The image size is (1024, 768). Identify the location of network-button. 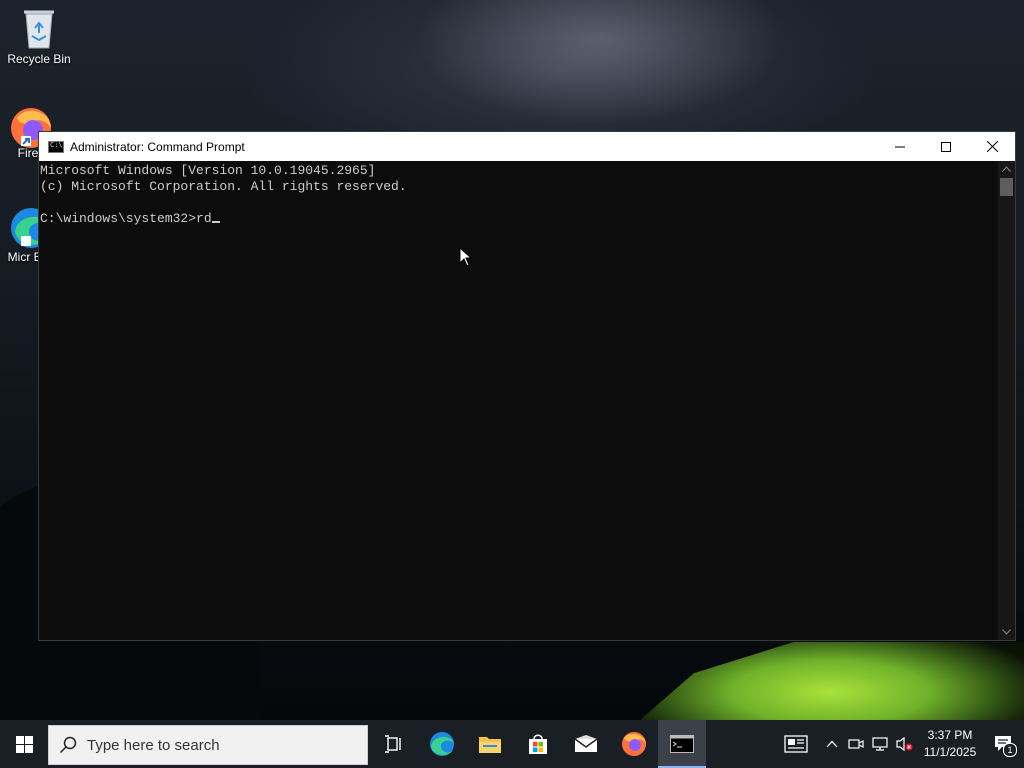
(880, 744).